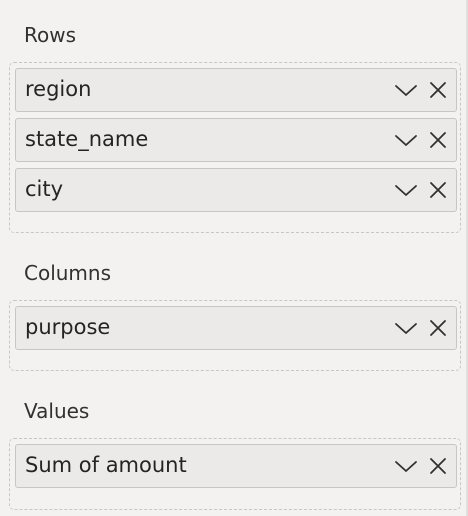 The image size is (468, 516). Describe the element at coordinates (236, 140) in the screenshot. I see `rows-field-state-name: state_name` at that location.